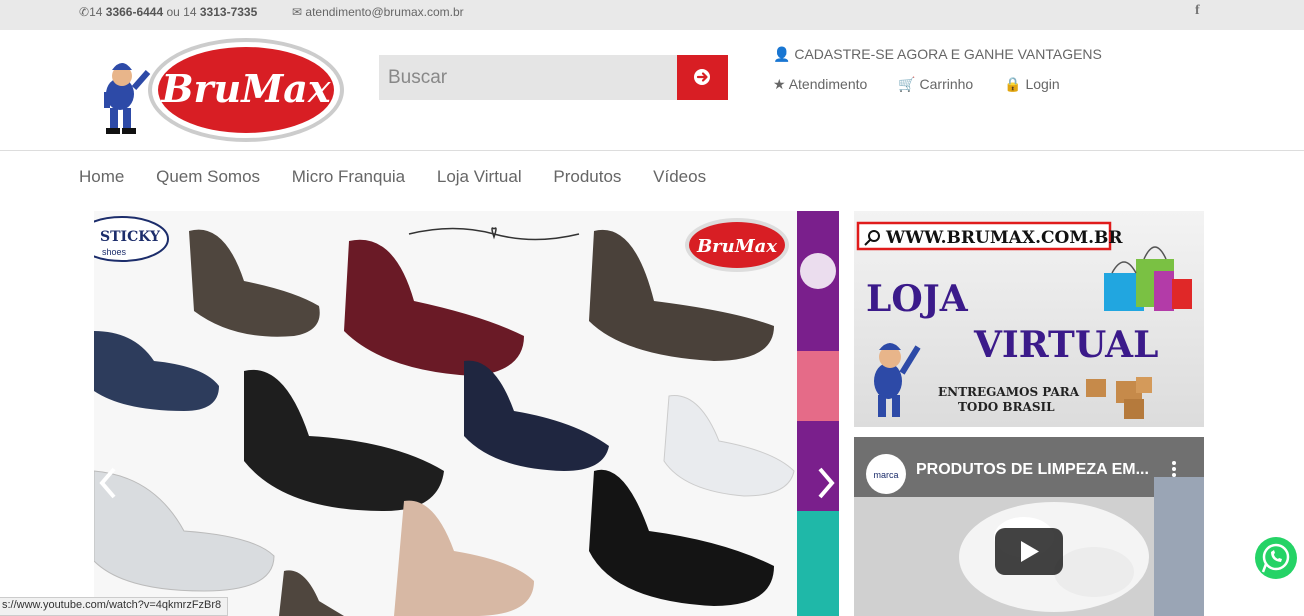 Image resolution: width=1304 pixels, height=616 pixels. I want to click on banner-delivery-line2: TODO BRASIL, so click(1006, 407).